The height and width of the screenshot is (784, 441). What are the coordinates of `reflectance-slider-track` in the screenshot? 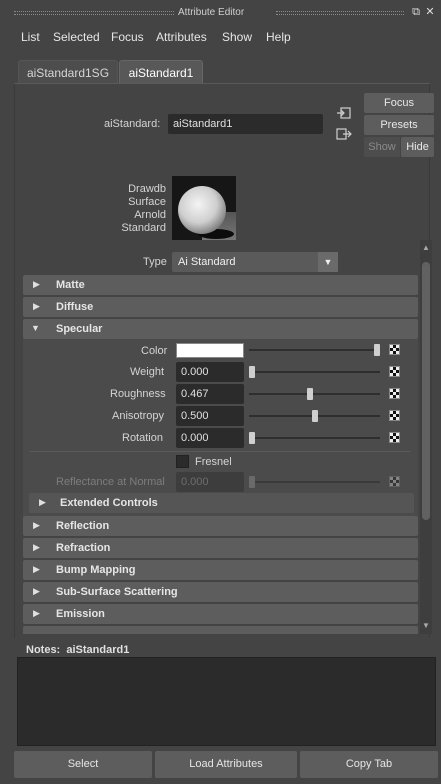 It's located at (314, 482).